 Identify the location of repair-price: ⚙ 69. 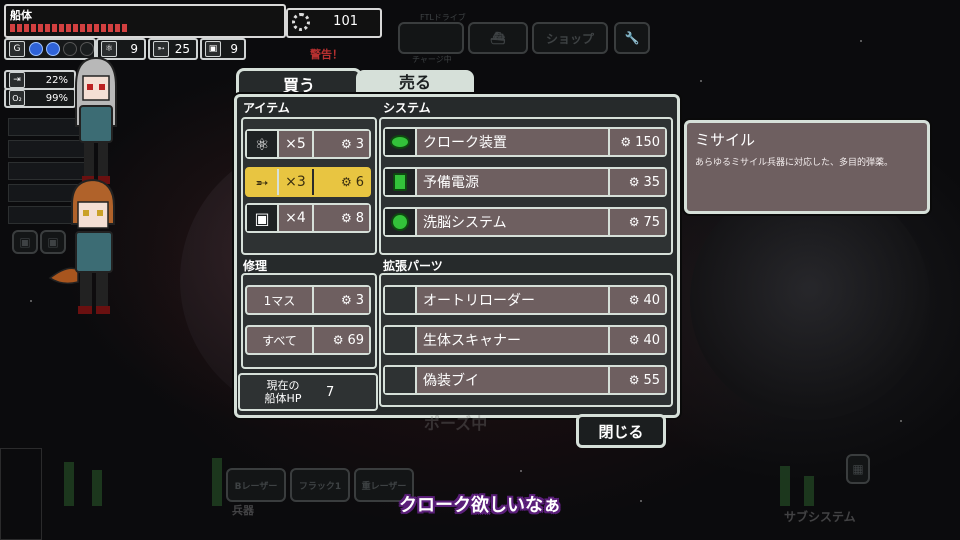
(340, 340).